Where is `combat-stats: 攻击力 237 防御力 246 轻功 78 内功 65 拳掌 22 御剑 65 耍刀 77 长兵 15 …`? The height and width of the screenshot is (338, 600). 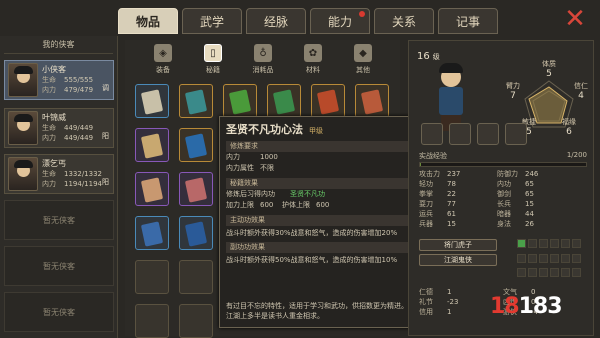
combat-stats: 攻击力 237 防御力 246 轻功 78 内功 65 拳掌 22 御剑 65 耍刀 77 长兵 15 … is located at coordinates (479, 199).